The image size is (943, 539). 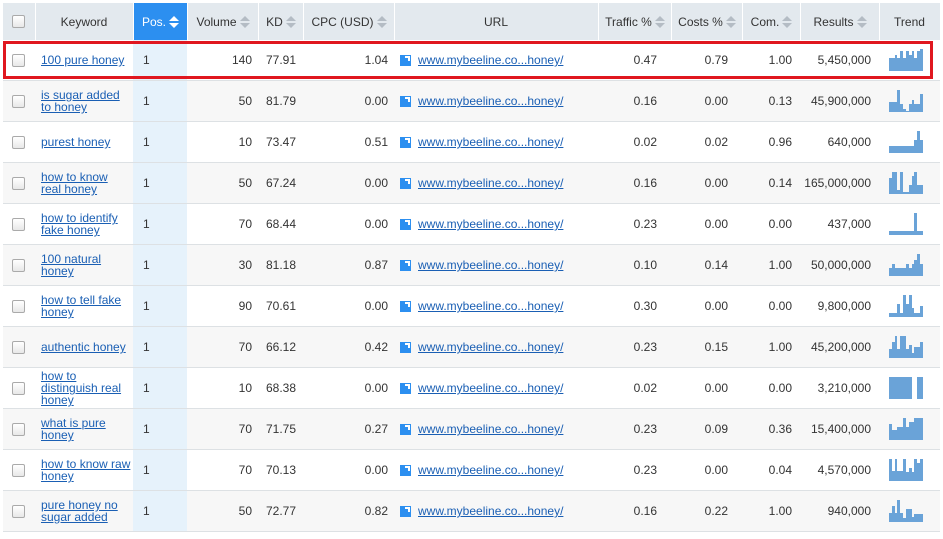 What do you see at coordinates (86, 347) in the screenshot?
I see `keyword-link: authentic honey` at bounding box center [86, 347].